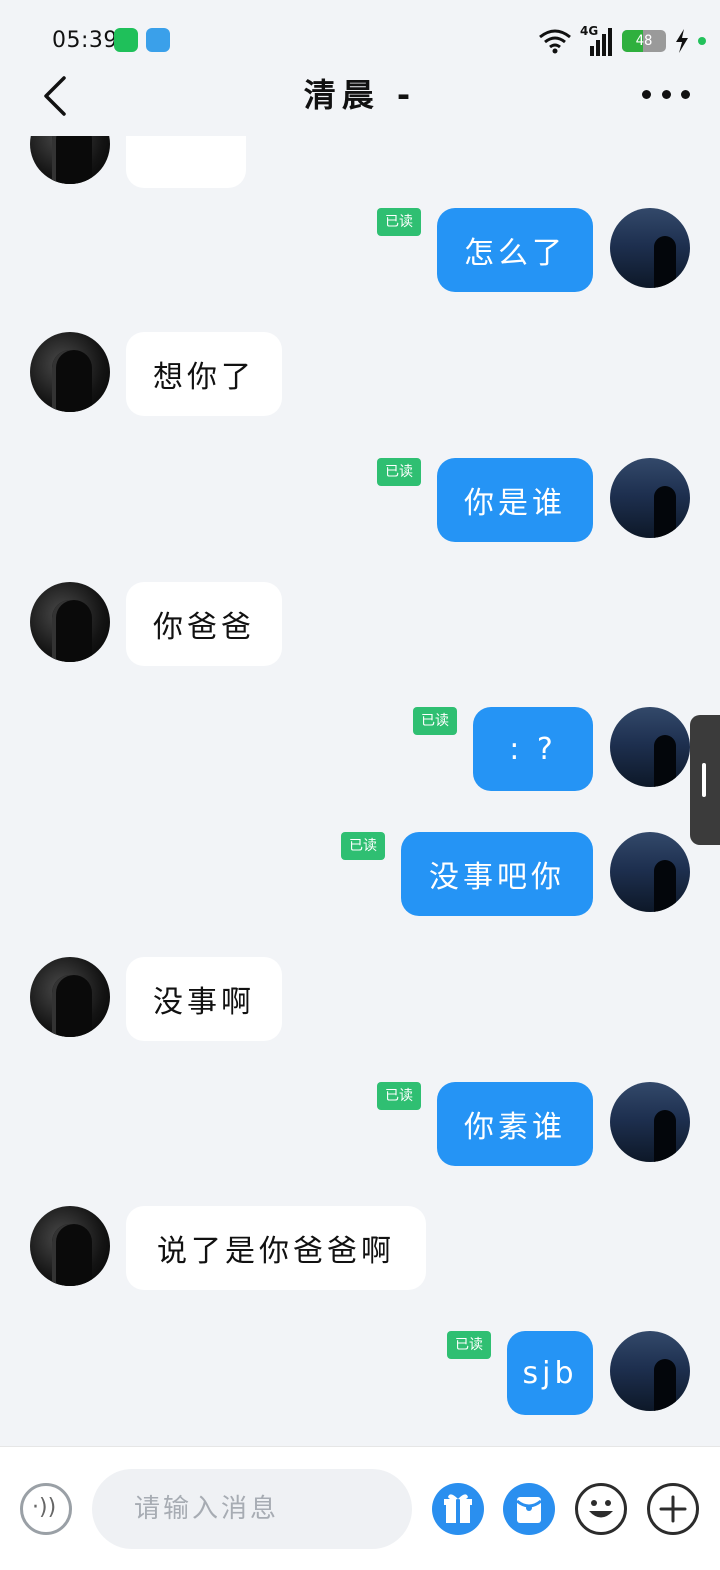 Image resolution: width=720 pixels, height=1570 pixels. I want to click on message-row: sjb 已读, so click(360, 1373).